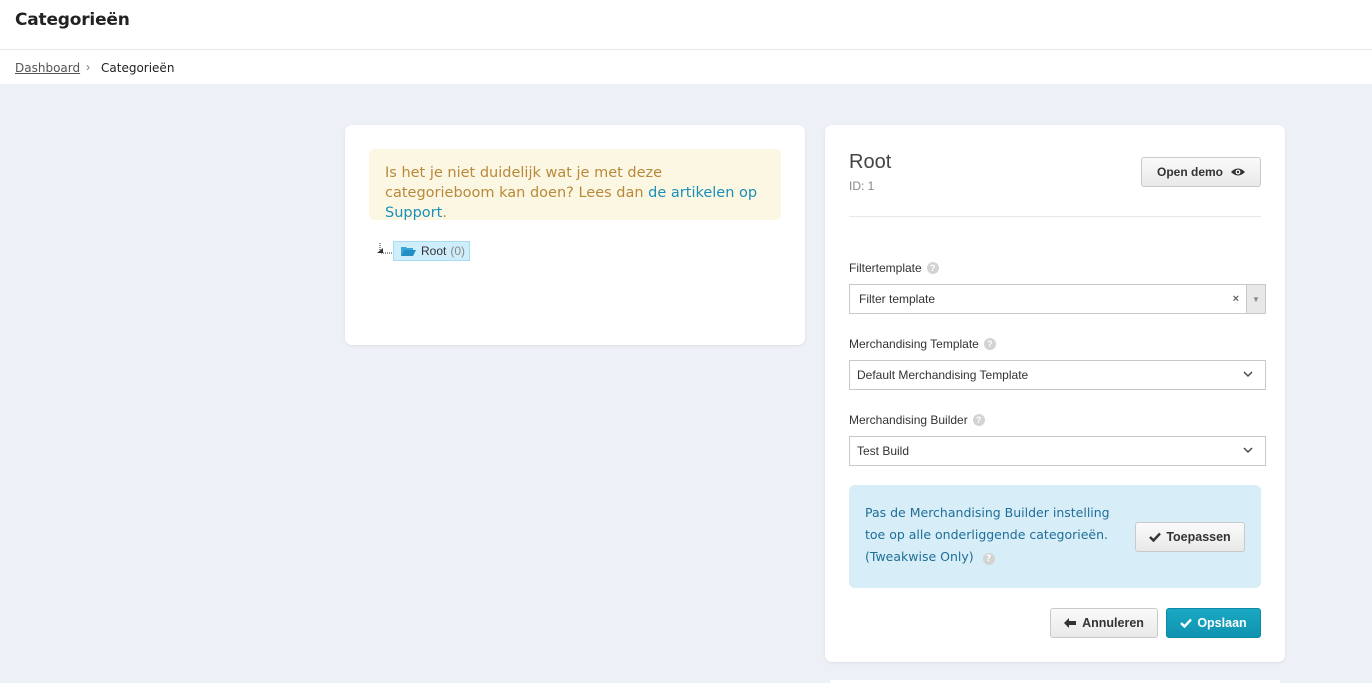 The height and width of the screenshot is (683, 1372). I want to click on merchandising-builder-label: Merchandising Builder ?, so click(917, 420).